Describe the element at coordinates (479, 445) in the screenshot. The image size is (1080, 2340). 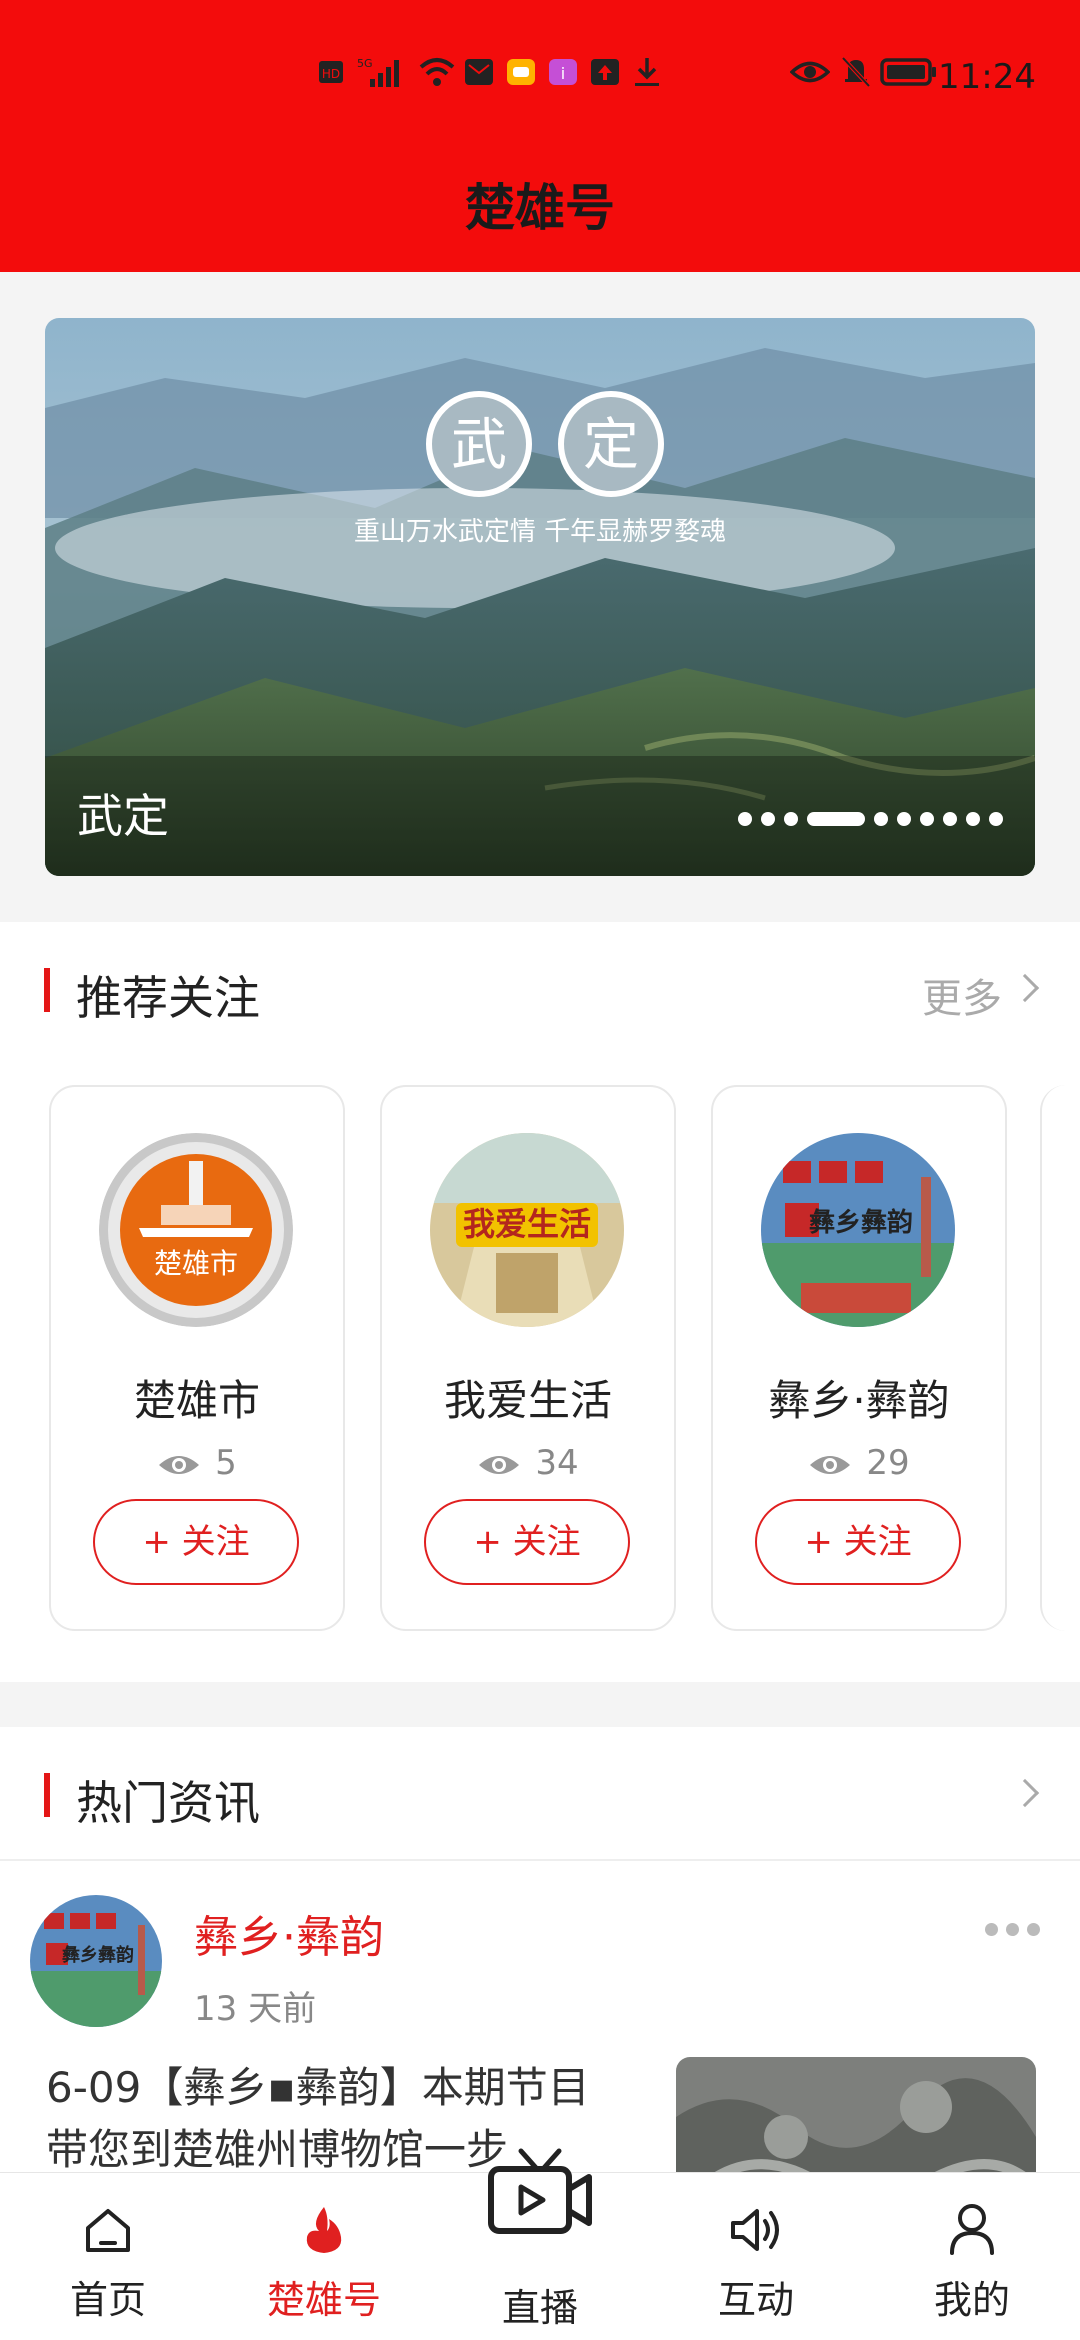
I see `banner-seal-char: 武` at that location.